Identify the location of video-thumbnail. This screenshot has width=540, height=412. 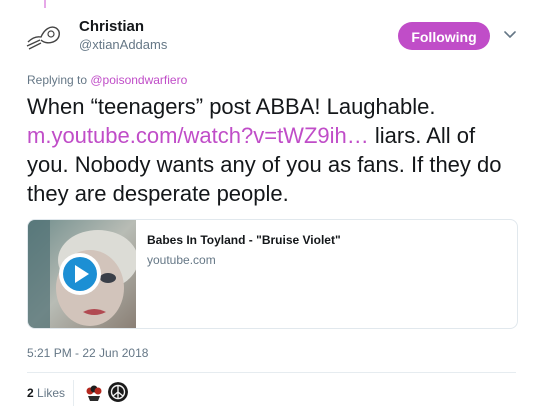
(82, 274).